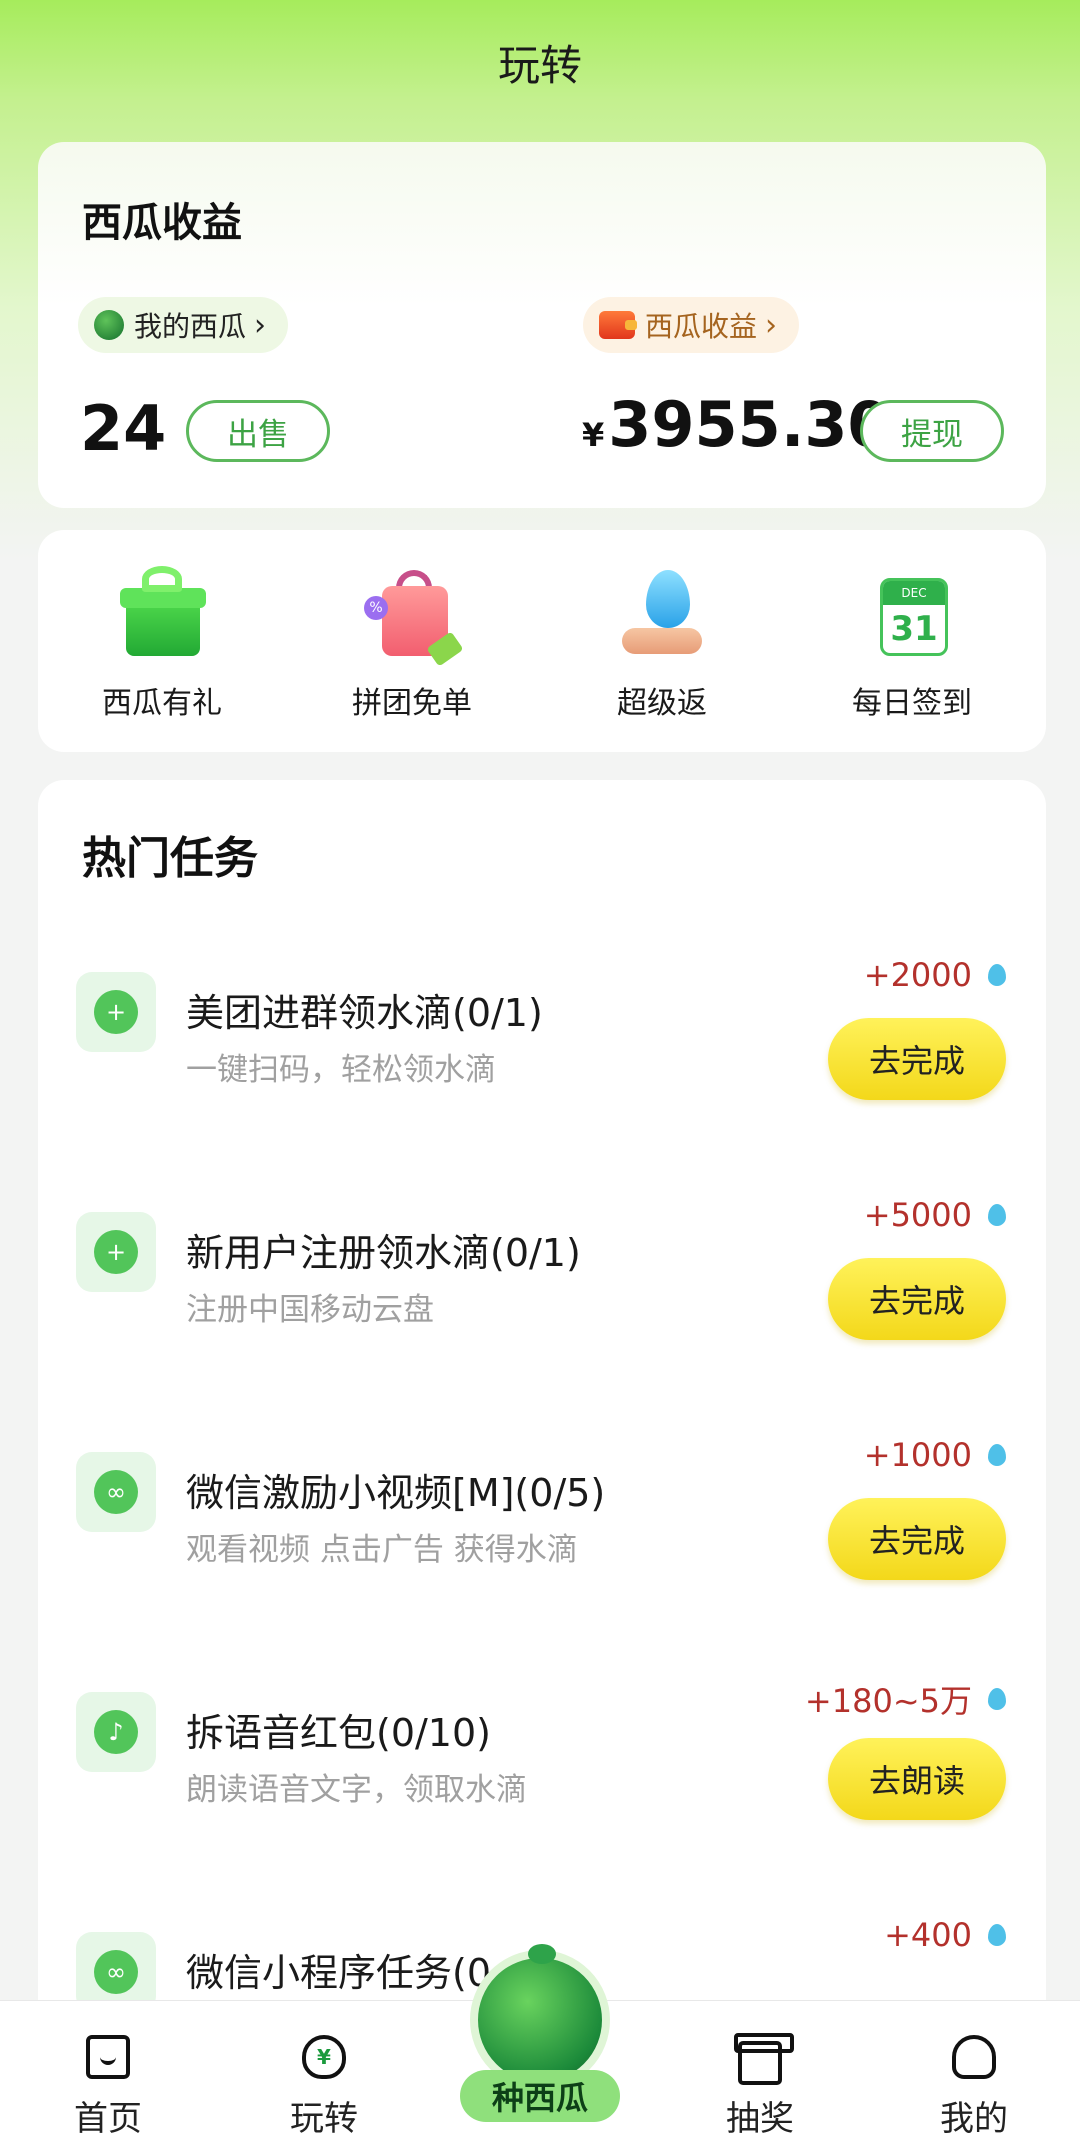  Describe the element at coordinates (701, 326) in the screenshot. I see `melon-income-label: 西瓜收益` at that location.